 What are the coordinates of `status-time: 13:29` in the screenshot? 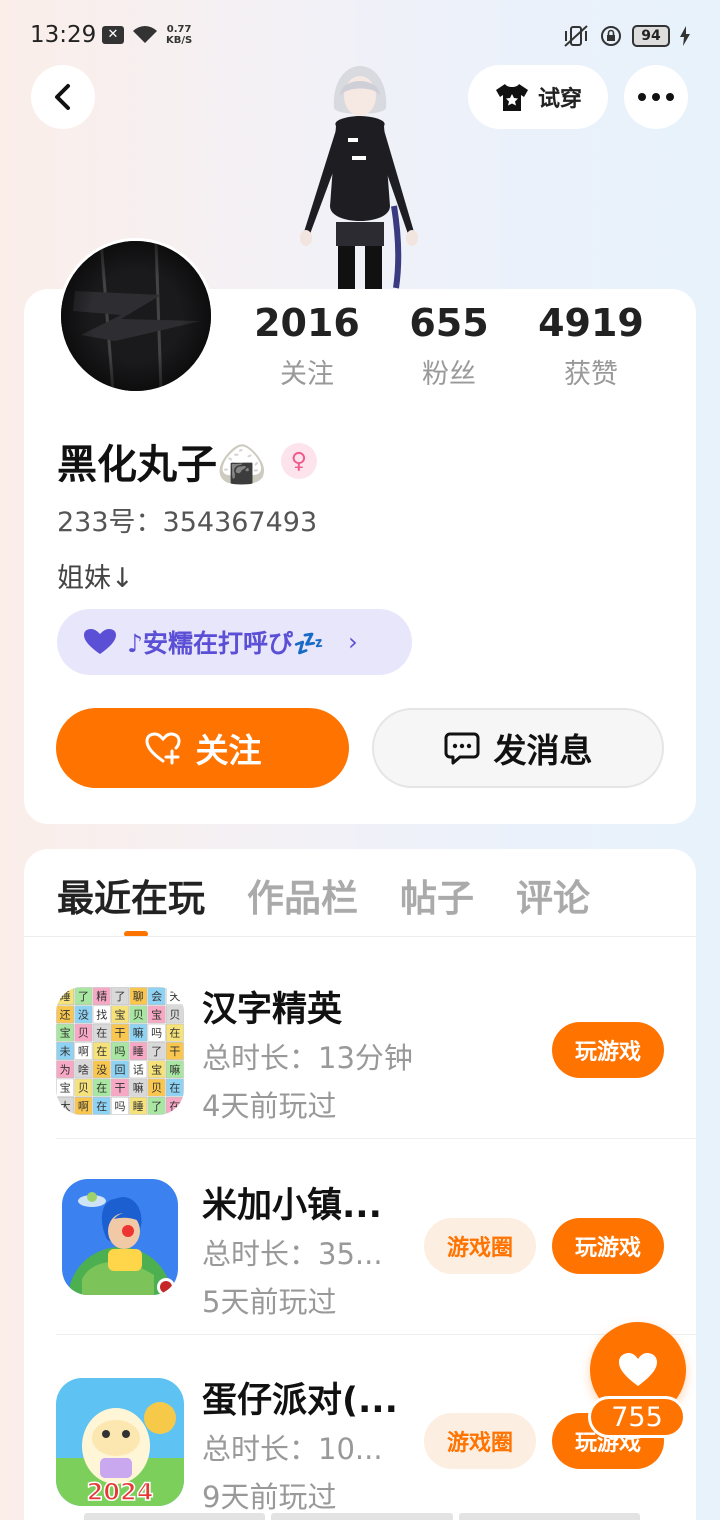 It's located at (63, 35).